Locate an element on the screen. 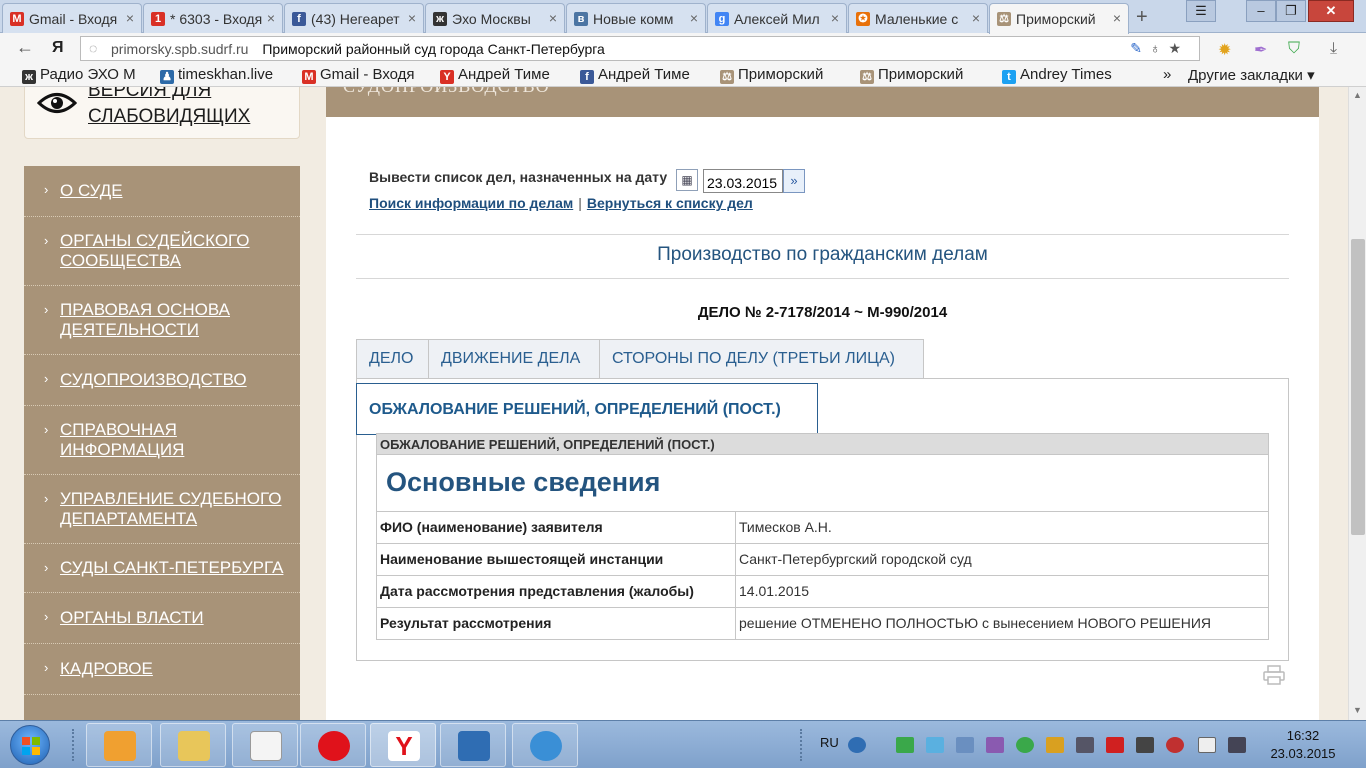 The image size is (1366, 768). brush-icon: ✎ is located at coordinates (1140, 48).